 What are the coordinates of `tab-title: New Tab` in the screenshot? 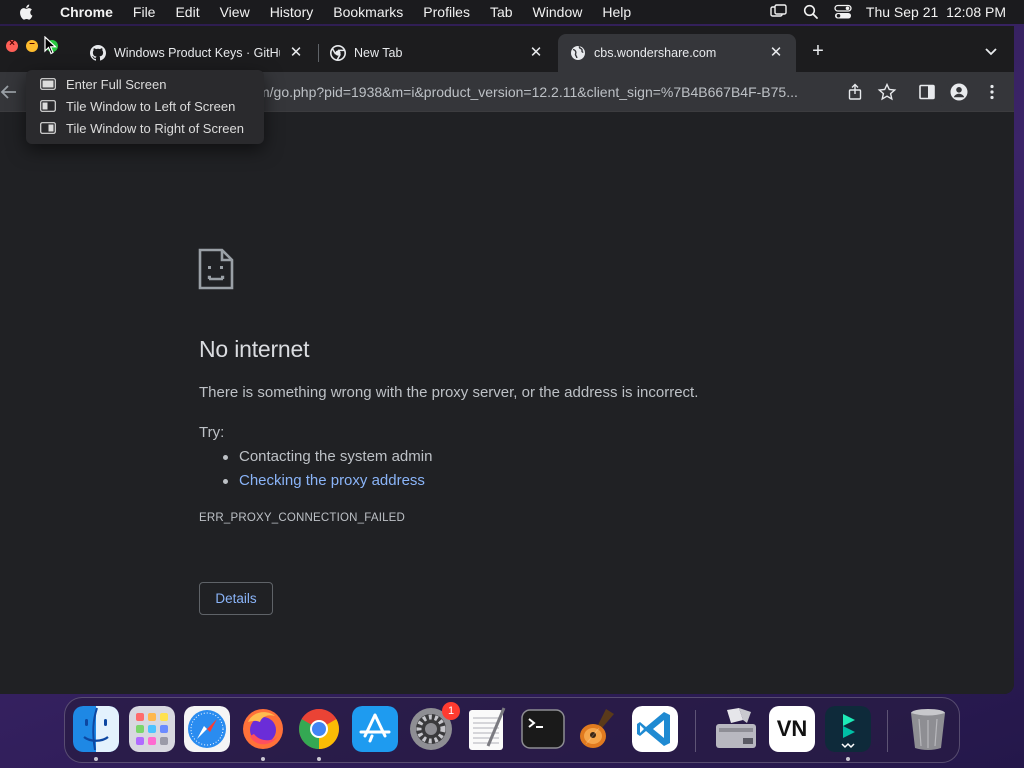 It's located at (378, 53).